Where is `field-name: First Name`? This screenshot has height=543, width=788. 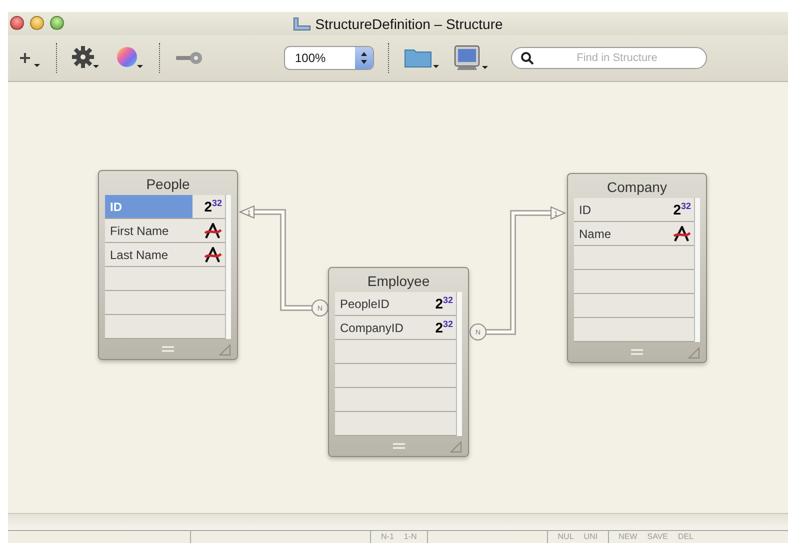
field-name: First Name is located at coordinates (139, 231).